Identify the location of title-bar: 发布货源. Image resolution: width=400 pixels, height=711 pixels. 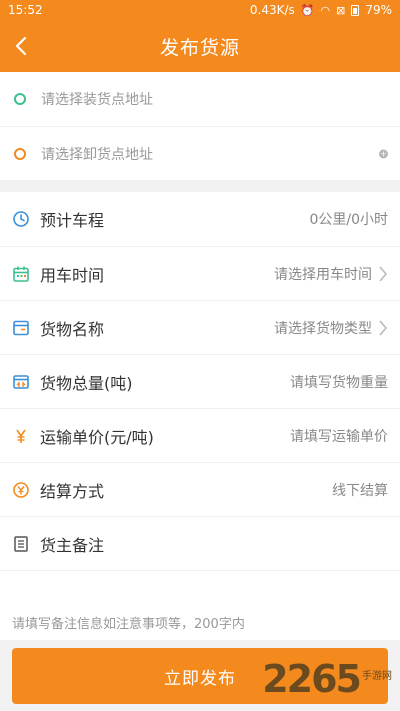
(200, 46).